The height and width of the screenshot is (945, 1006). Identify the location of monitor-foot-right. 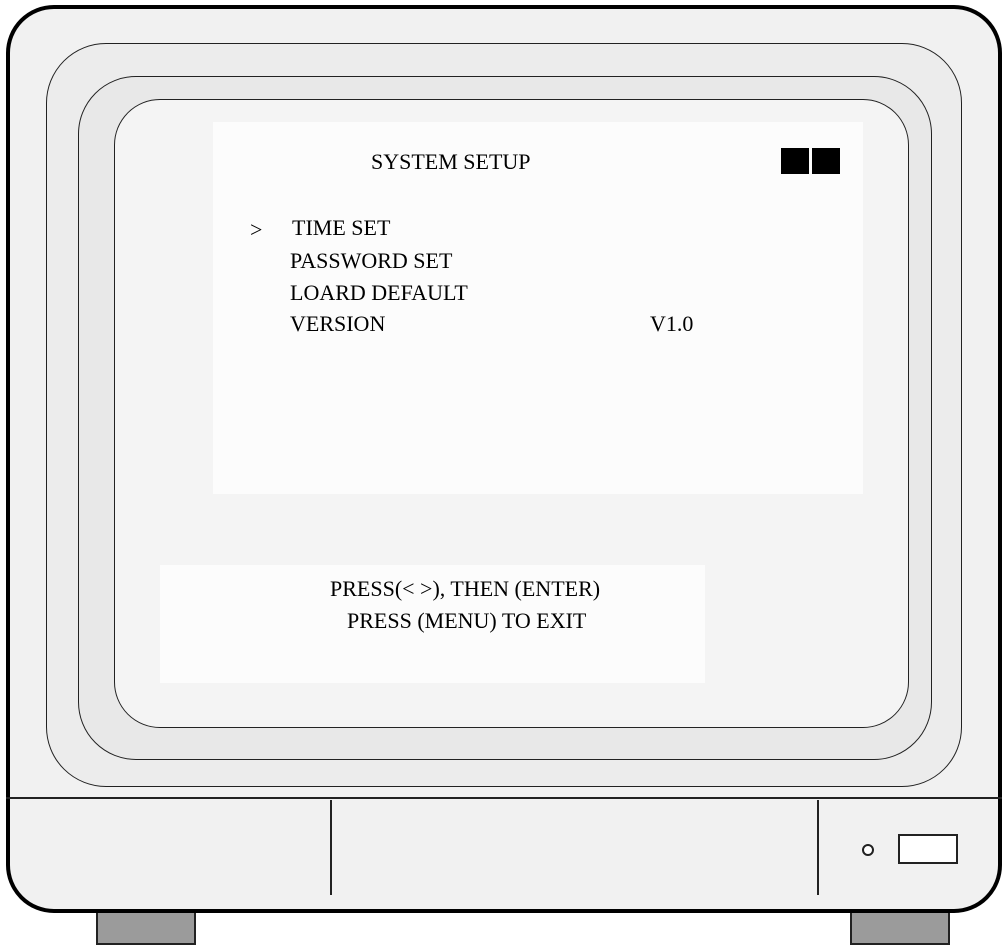
(900, 929).